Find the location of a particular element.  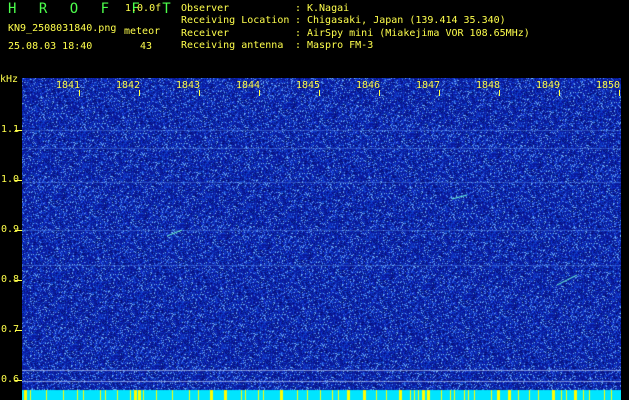

time-tick-label: 1843 is located at coordinates (188, 85).